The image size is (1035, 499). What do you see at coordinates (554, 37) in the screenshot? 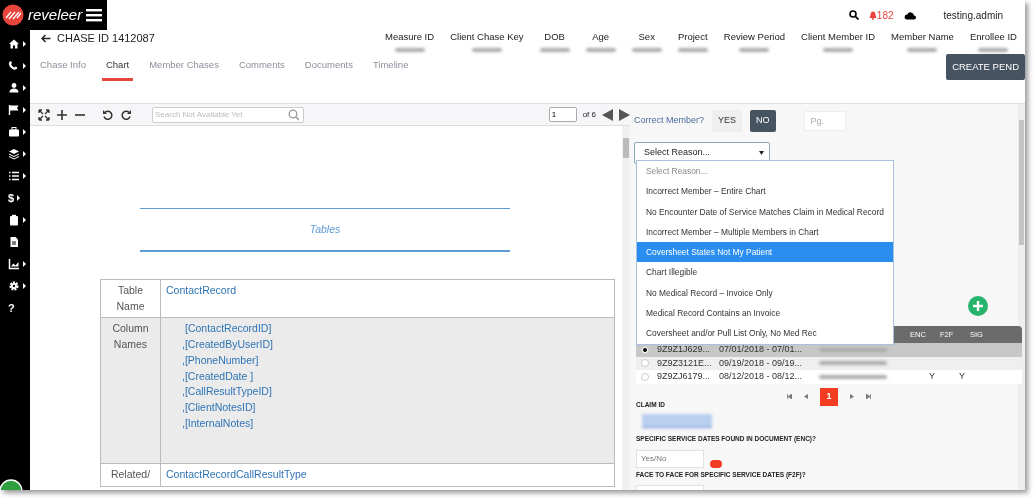
I see `column-header: DOB` at bounding box center [554, 37].